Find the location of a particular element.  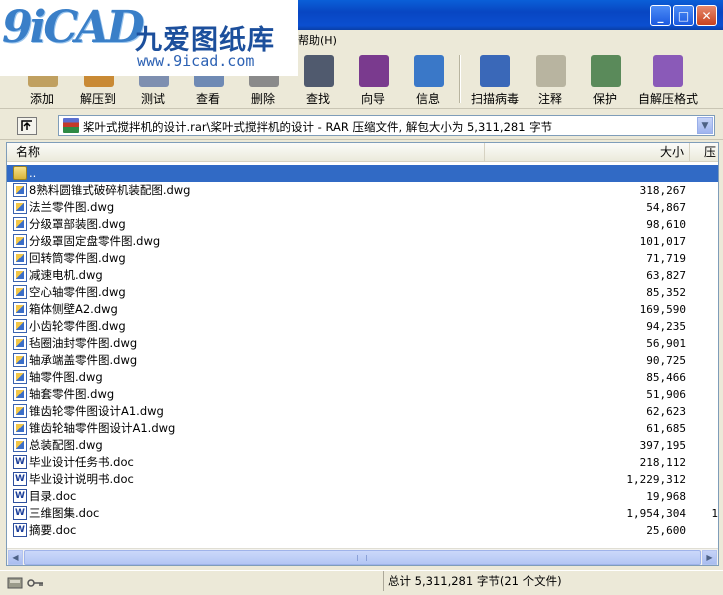

file-row: 空心轴零件图.dwg 85,352 is located at coordinates (362, 292).